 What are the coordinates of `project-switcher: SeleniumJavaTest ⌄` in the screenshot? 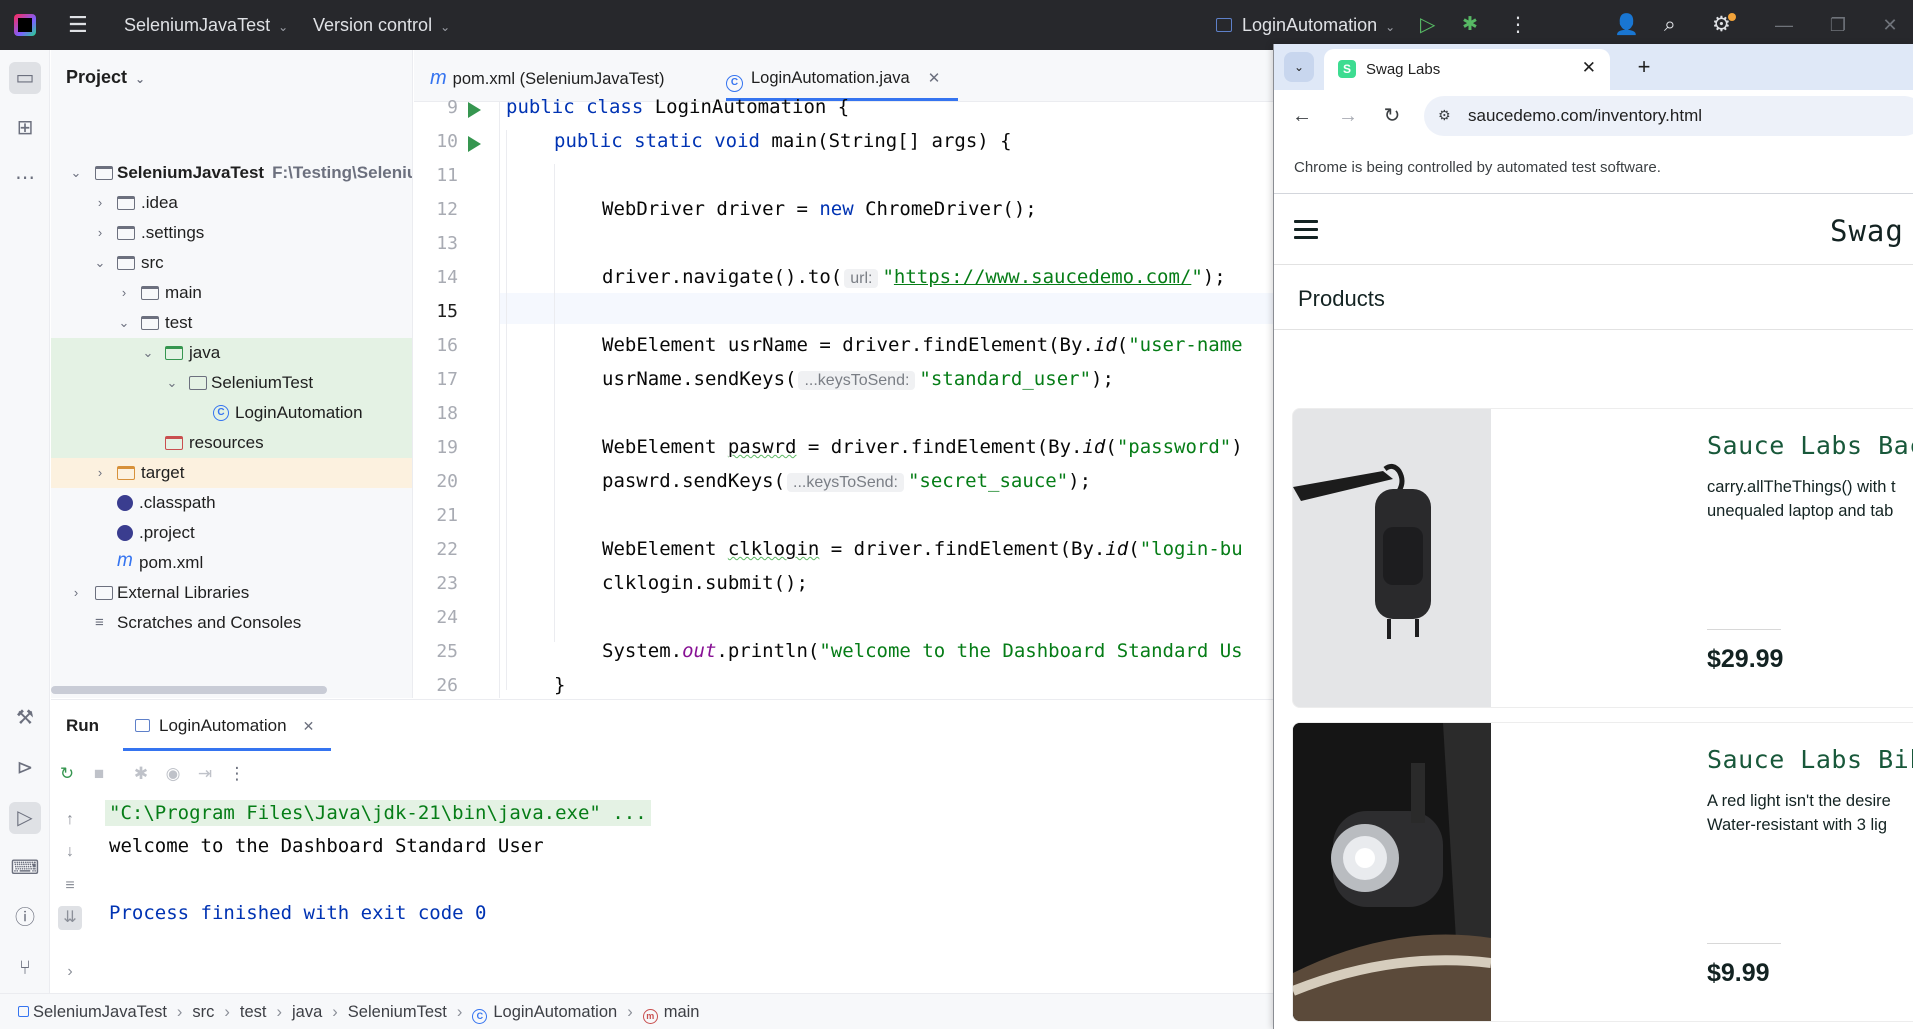 It's located at (206, 25).